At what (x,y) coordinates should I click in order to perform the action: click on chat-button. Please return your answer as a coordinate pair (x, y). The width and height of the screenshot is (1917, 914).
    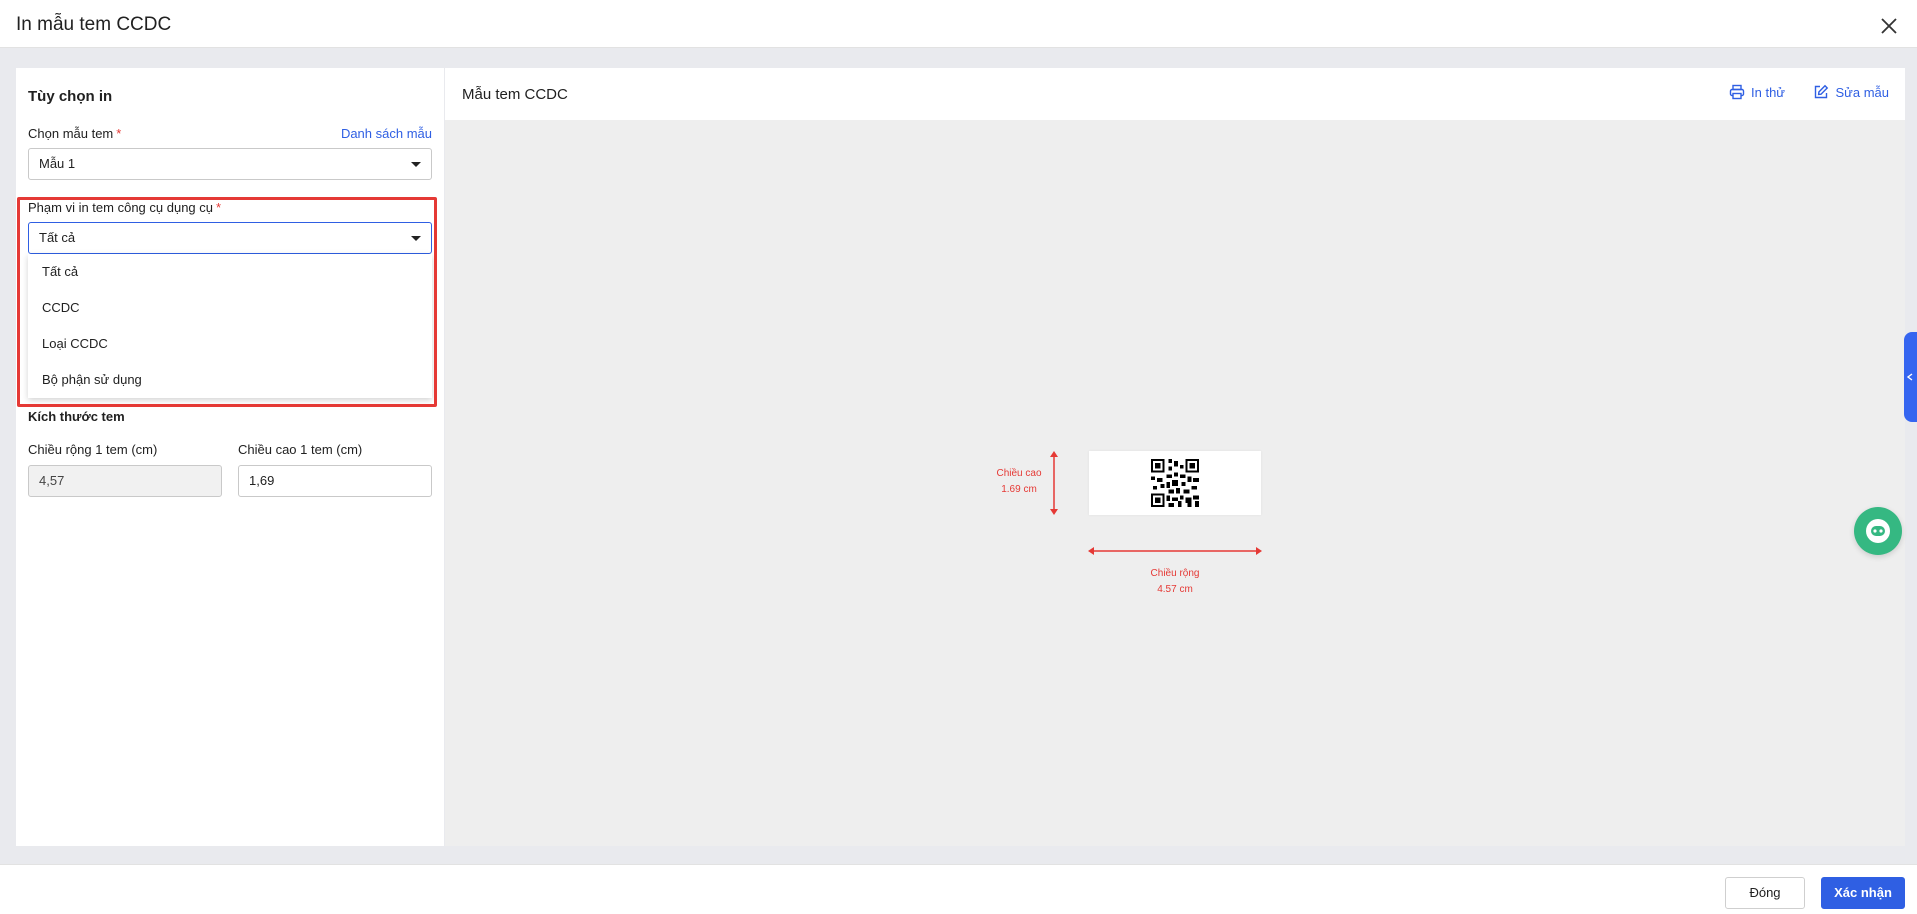
    Looking at the image, I should click on (1878, 531).